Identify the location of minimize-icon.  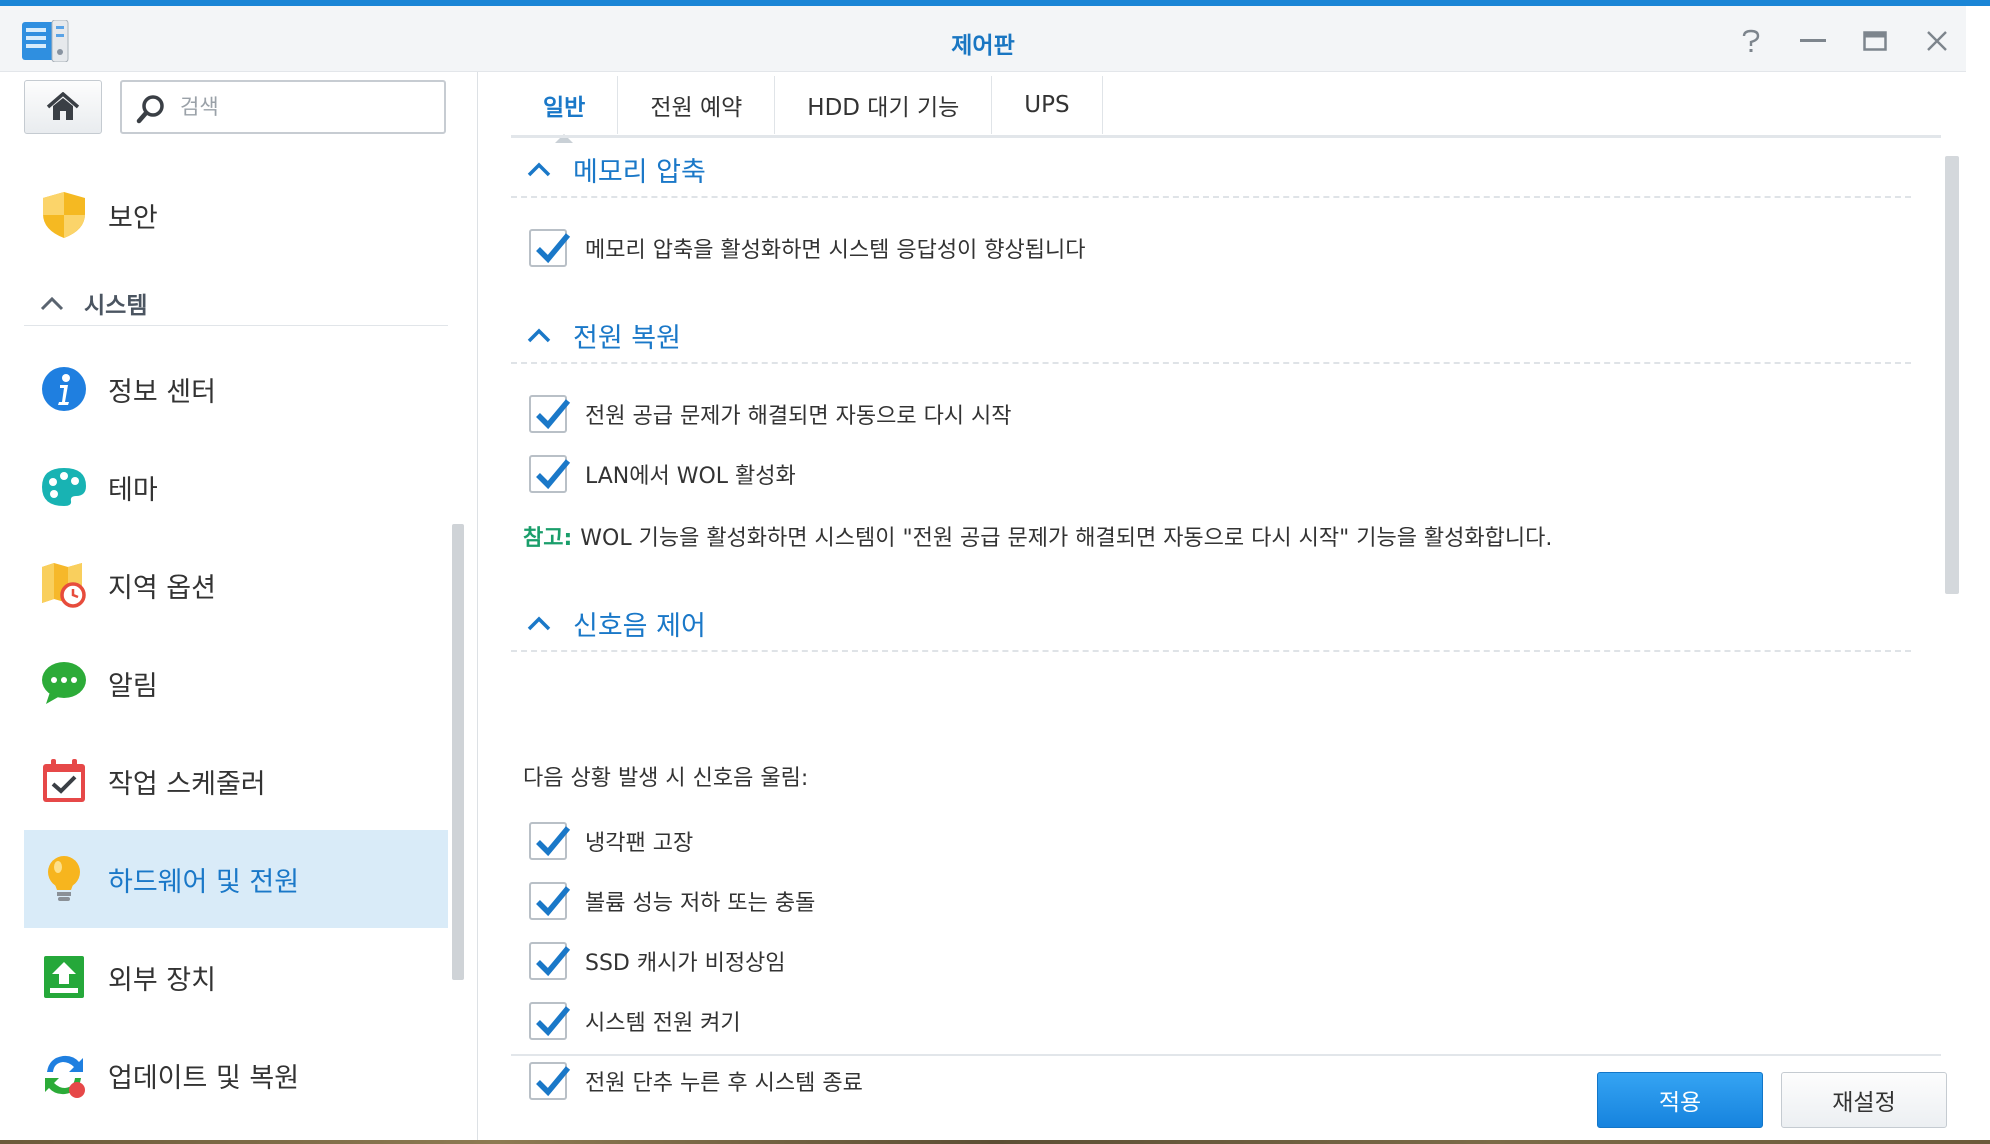
(1813, 41).